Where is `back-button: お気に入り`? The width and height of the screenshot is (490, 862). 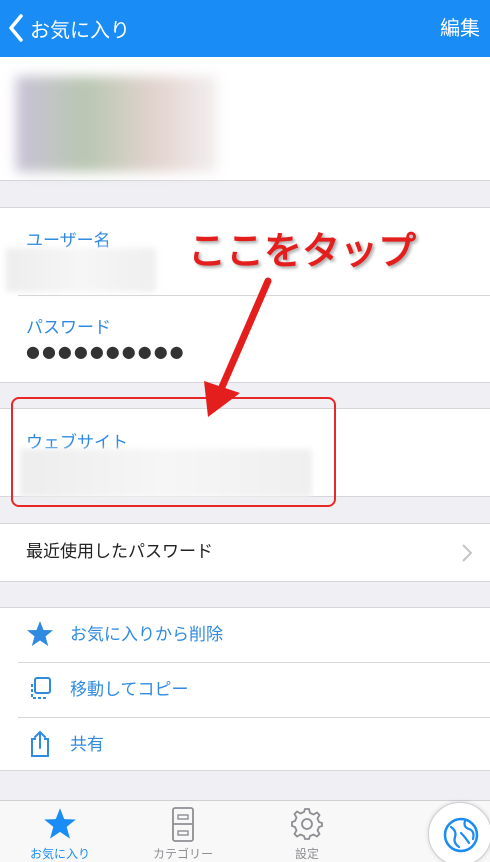 back-button: お気に入り is located at coordinates (69, 28).